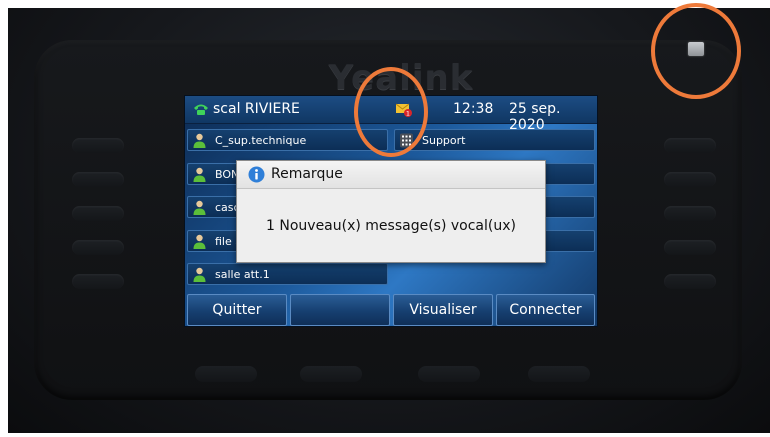 The width and height of the screenshot is (770, 437). What do you see at coordinates (391, 175) in the screenshot?
I see `dialog-header: Remarque` at bounding box center [391, 175].